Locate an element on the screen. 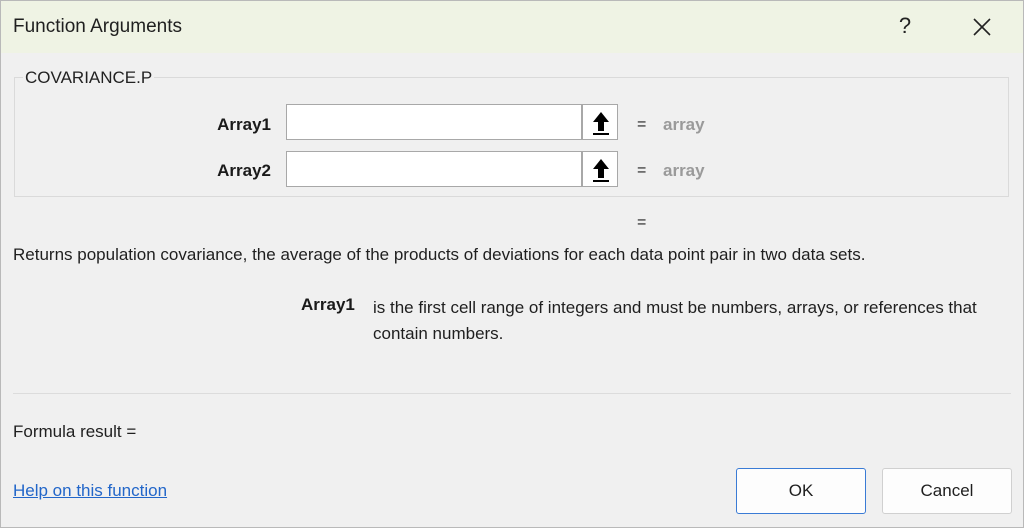  parameter-help-name: Array1 is located at coordinates (328, 304).